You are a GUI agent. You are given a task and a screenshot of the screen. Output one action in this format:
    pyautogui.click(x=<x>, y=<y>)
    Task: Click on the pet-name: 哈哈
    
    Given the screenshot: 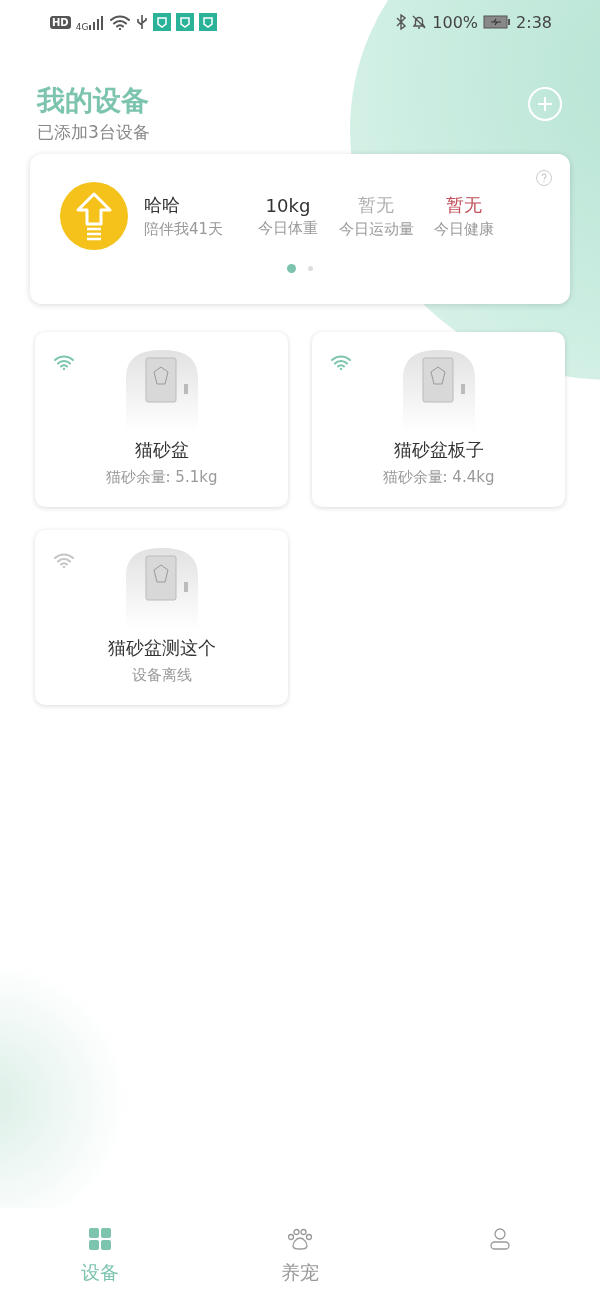 What is the action you would take?
    pyautogui.click(x=162, y=205)
    